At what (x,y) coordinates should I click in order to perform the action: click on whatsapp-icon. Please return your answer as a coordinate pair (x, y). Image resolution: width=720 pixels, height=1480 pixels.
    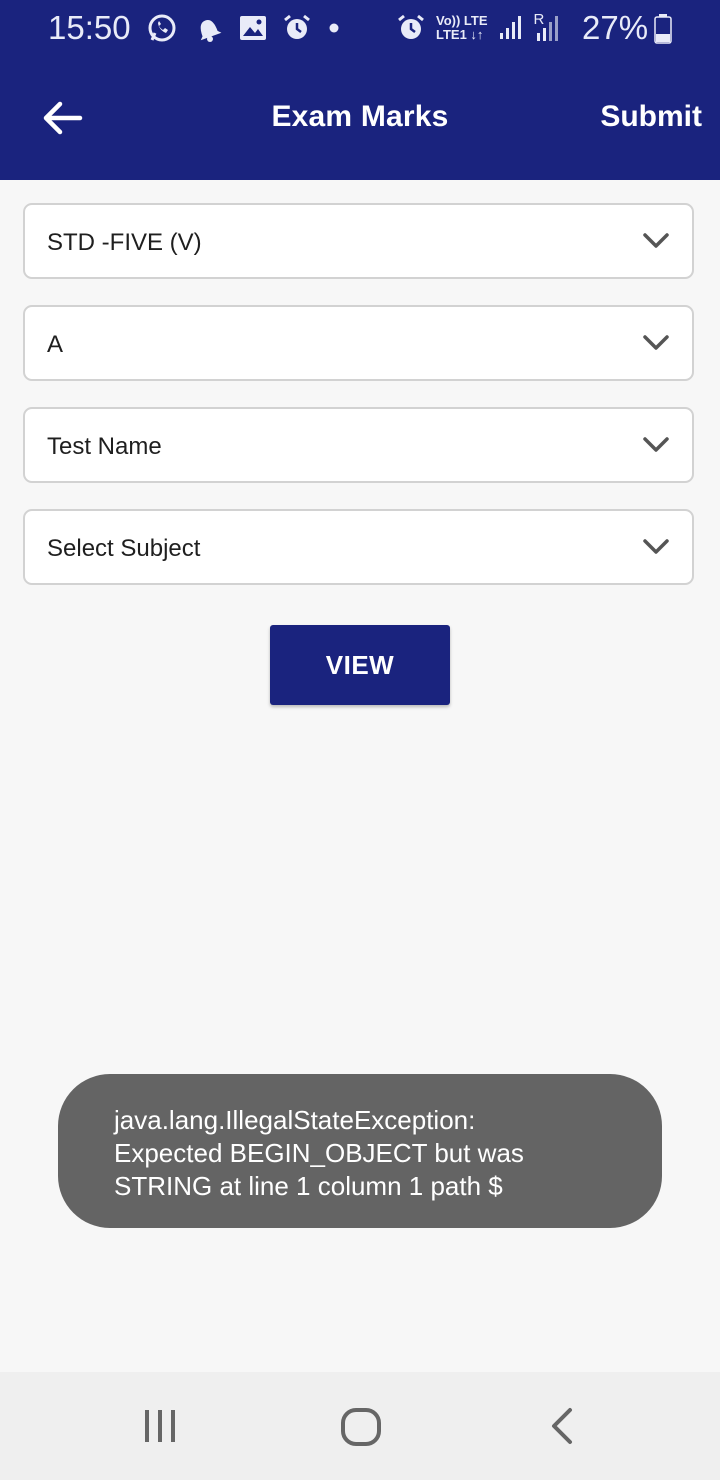
    Looking at the image, I should click on (162, 28).